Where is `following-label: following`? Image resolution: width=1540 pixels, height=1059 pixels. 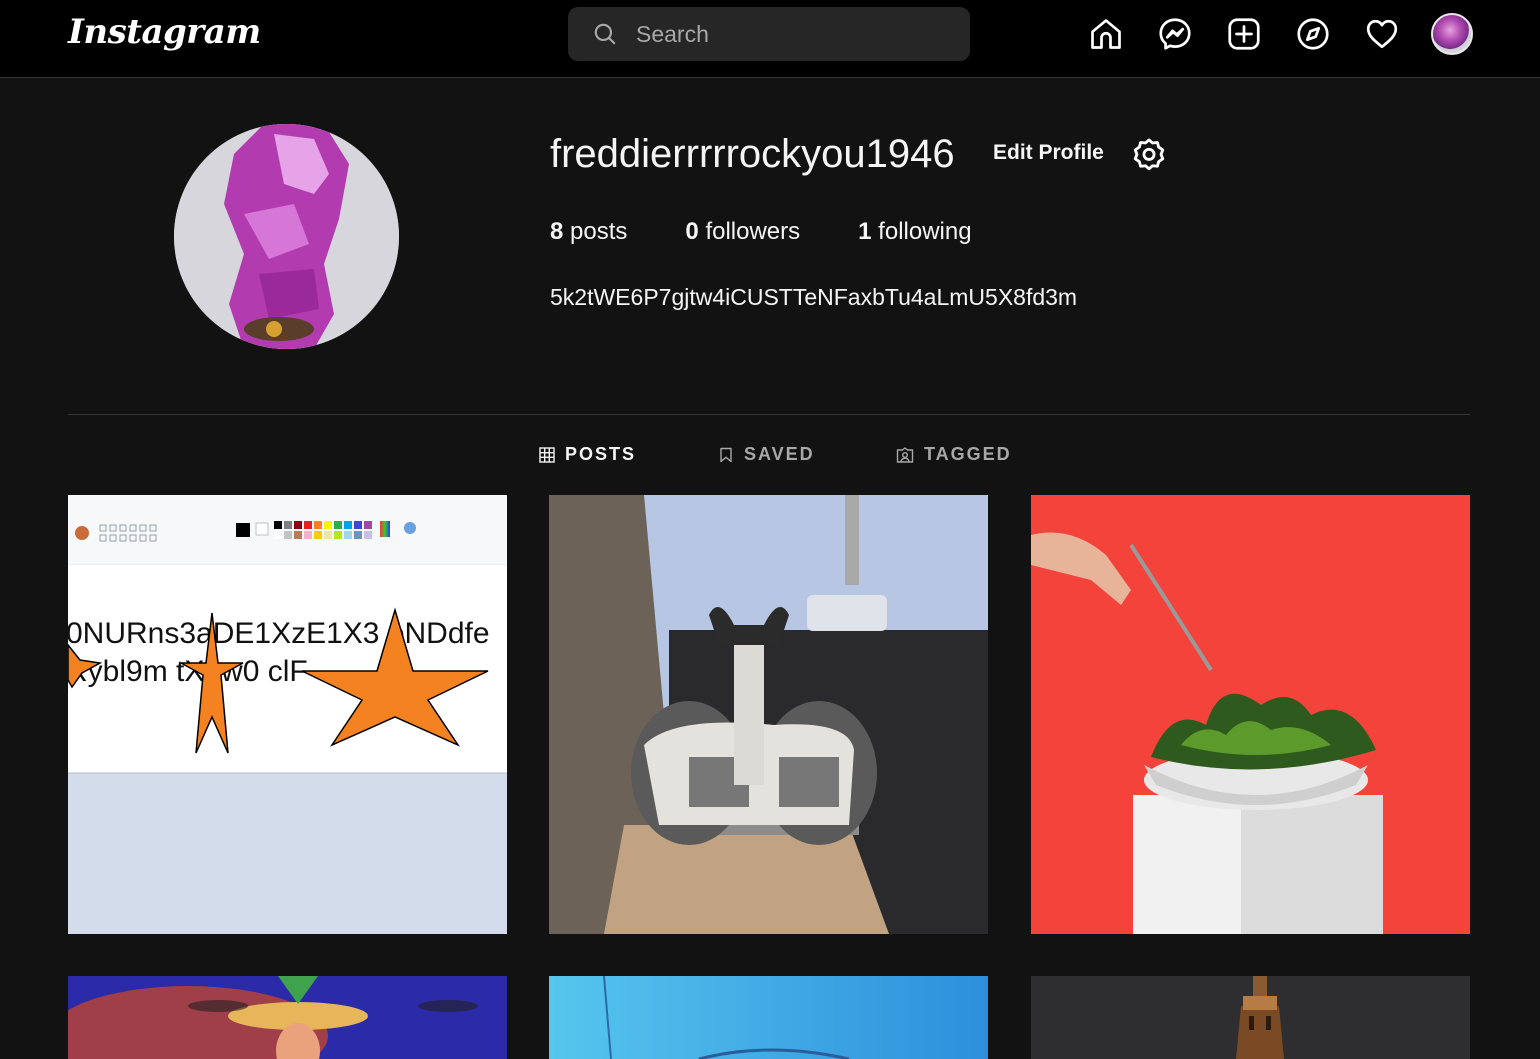
following-label: following is located at coordinates (925, 231).